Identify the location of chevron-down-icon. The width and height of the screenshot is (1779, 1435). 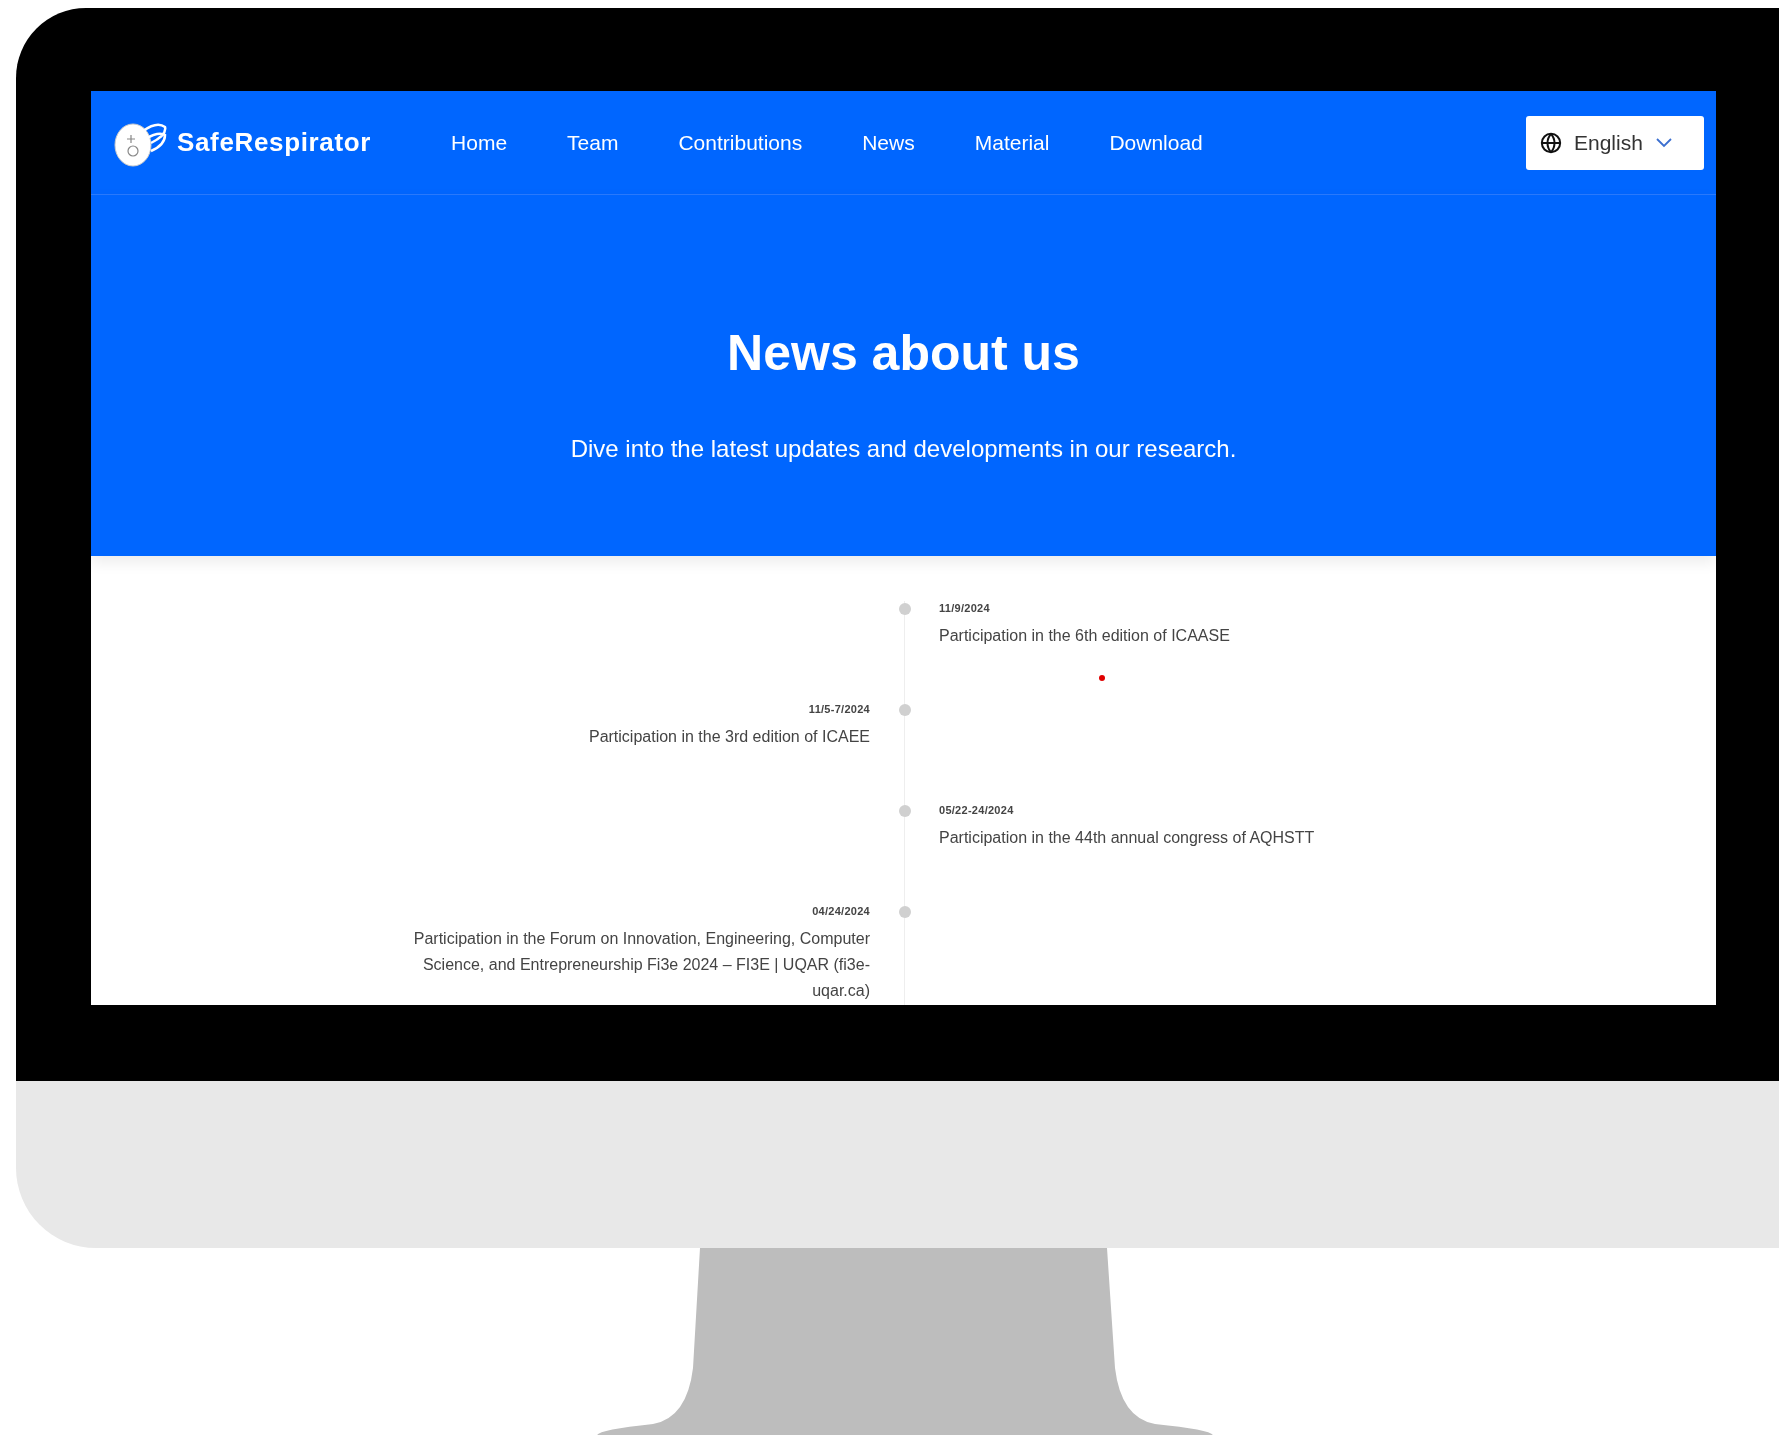
(1663, 142).